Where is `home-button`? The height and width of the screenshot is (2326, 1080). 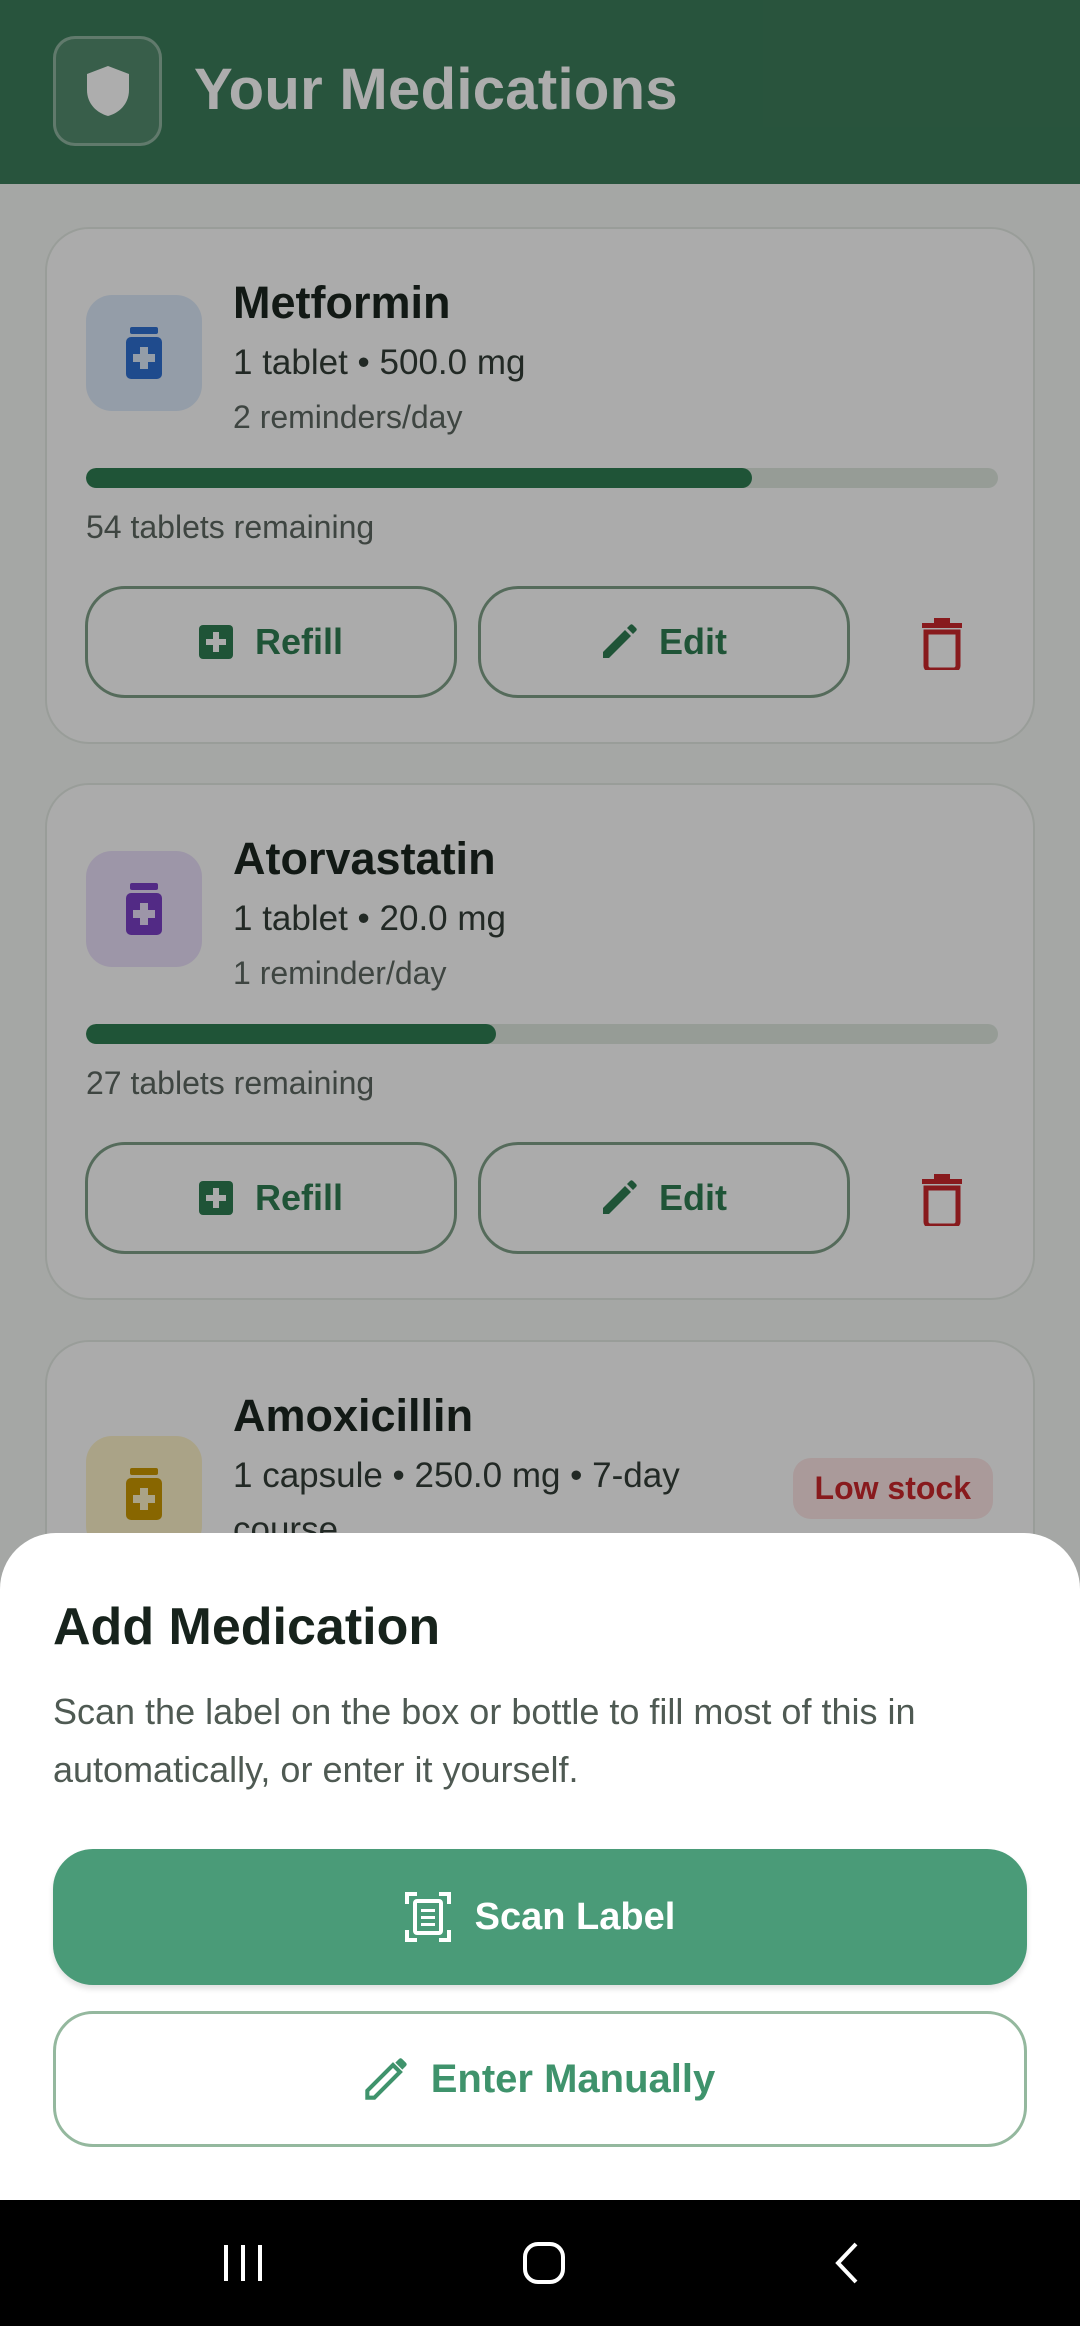 home-button is located at coordinates (544, 2263).